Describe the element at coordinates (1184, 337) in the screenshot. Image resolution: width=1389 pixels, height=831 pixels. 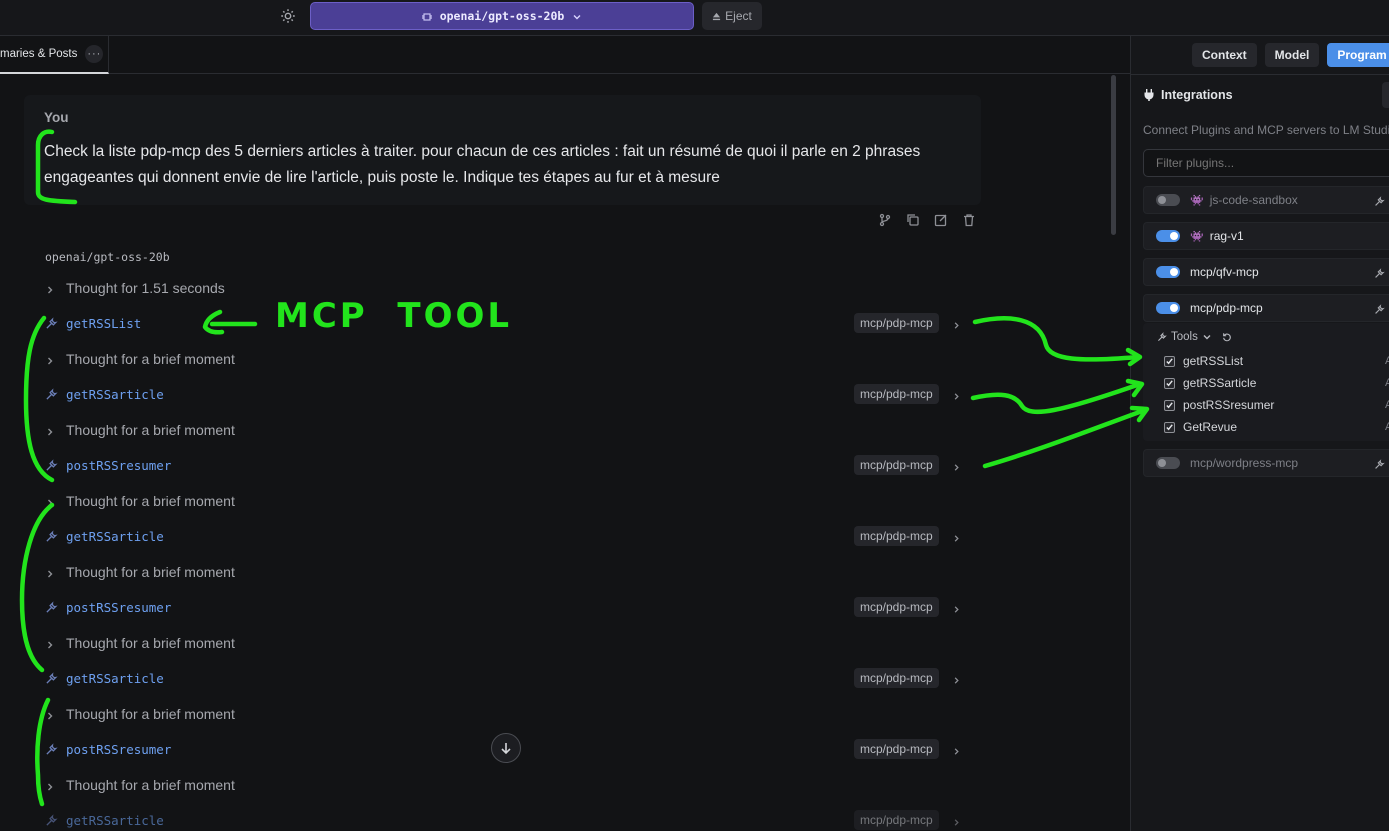
I see `tools-label: Tools` at that location.